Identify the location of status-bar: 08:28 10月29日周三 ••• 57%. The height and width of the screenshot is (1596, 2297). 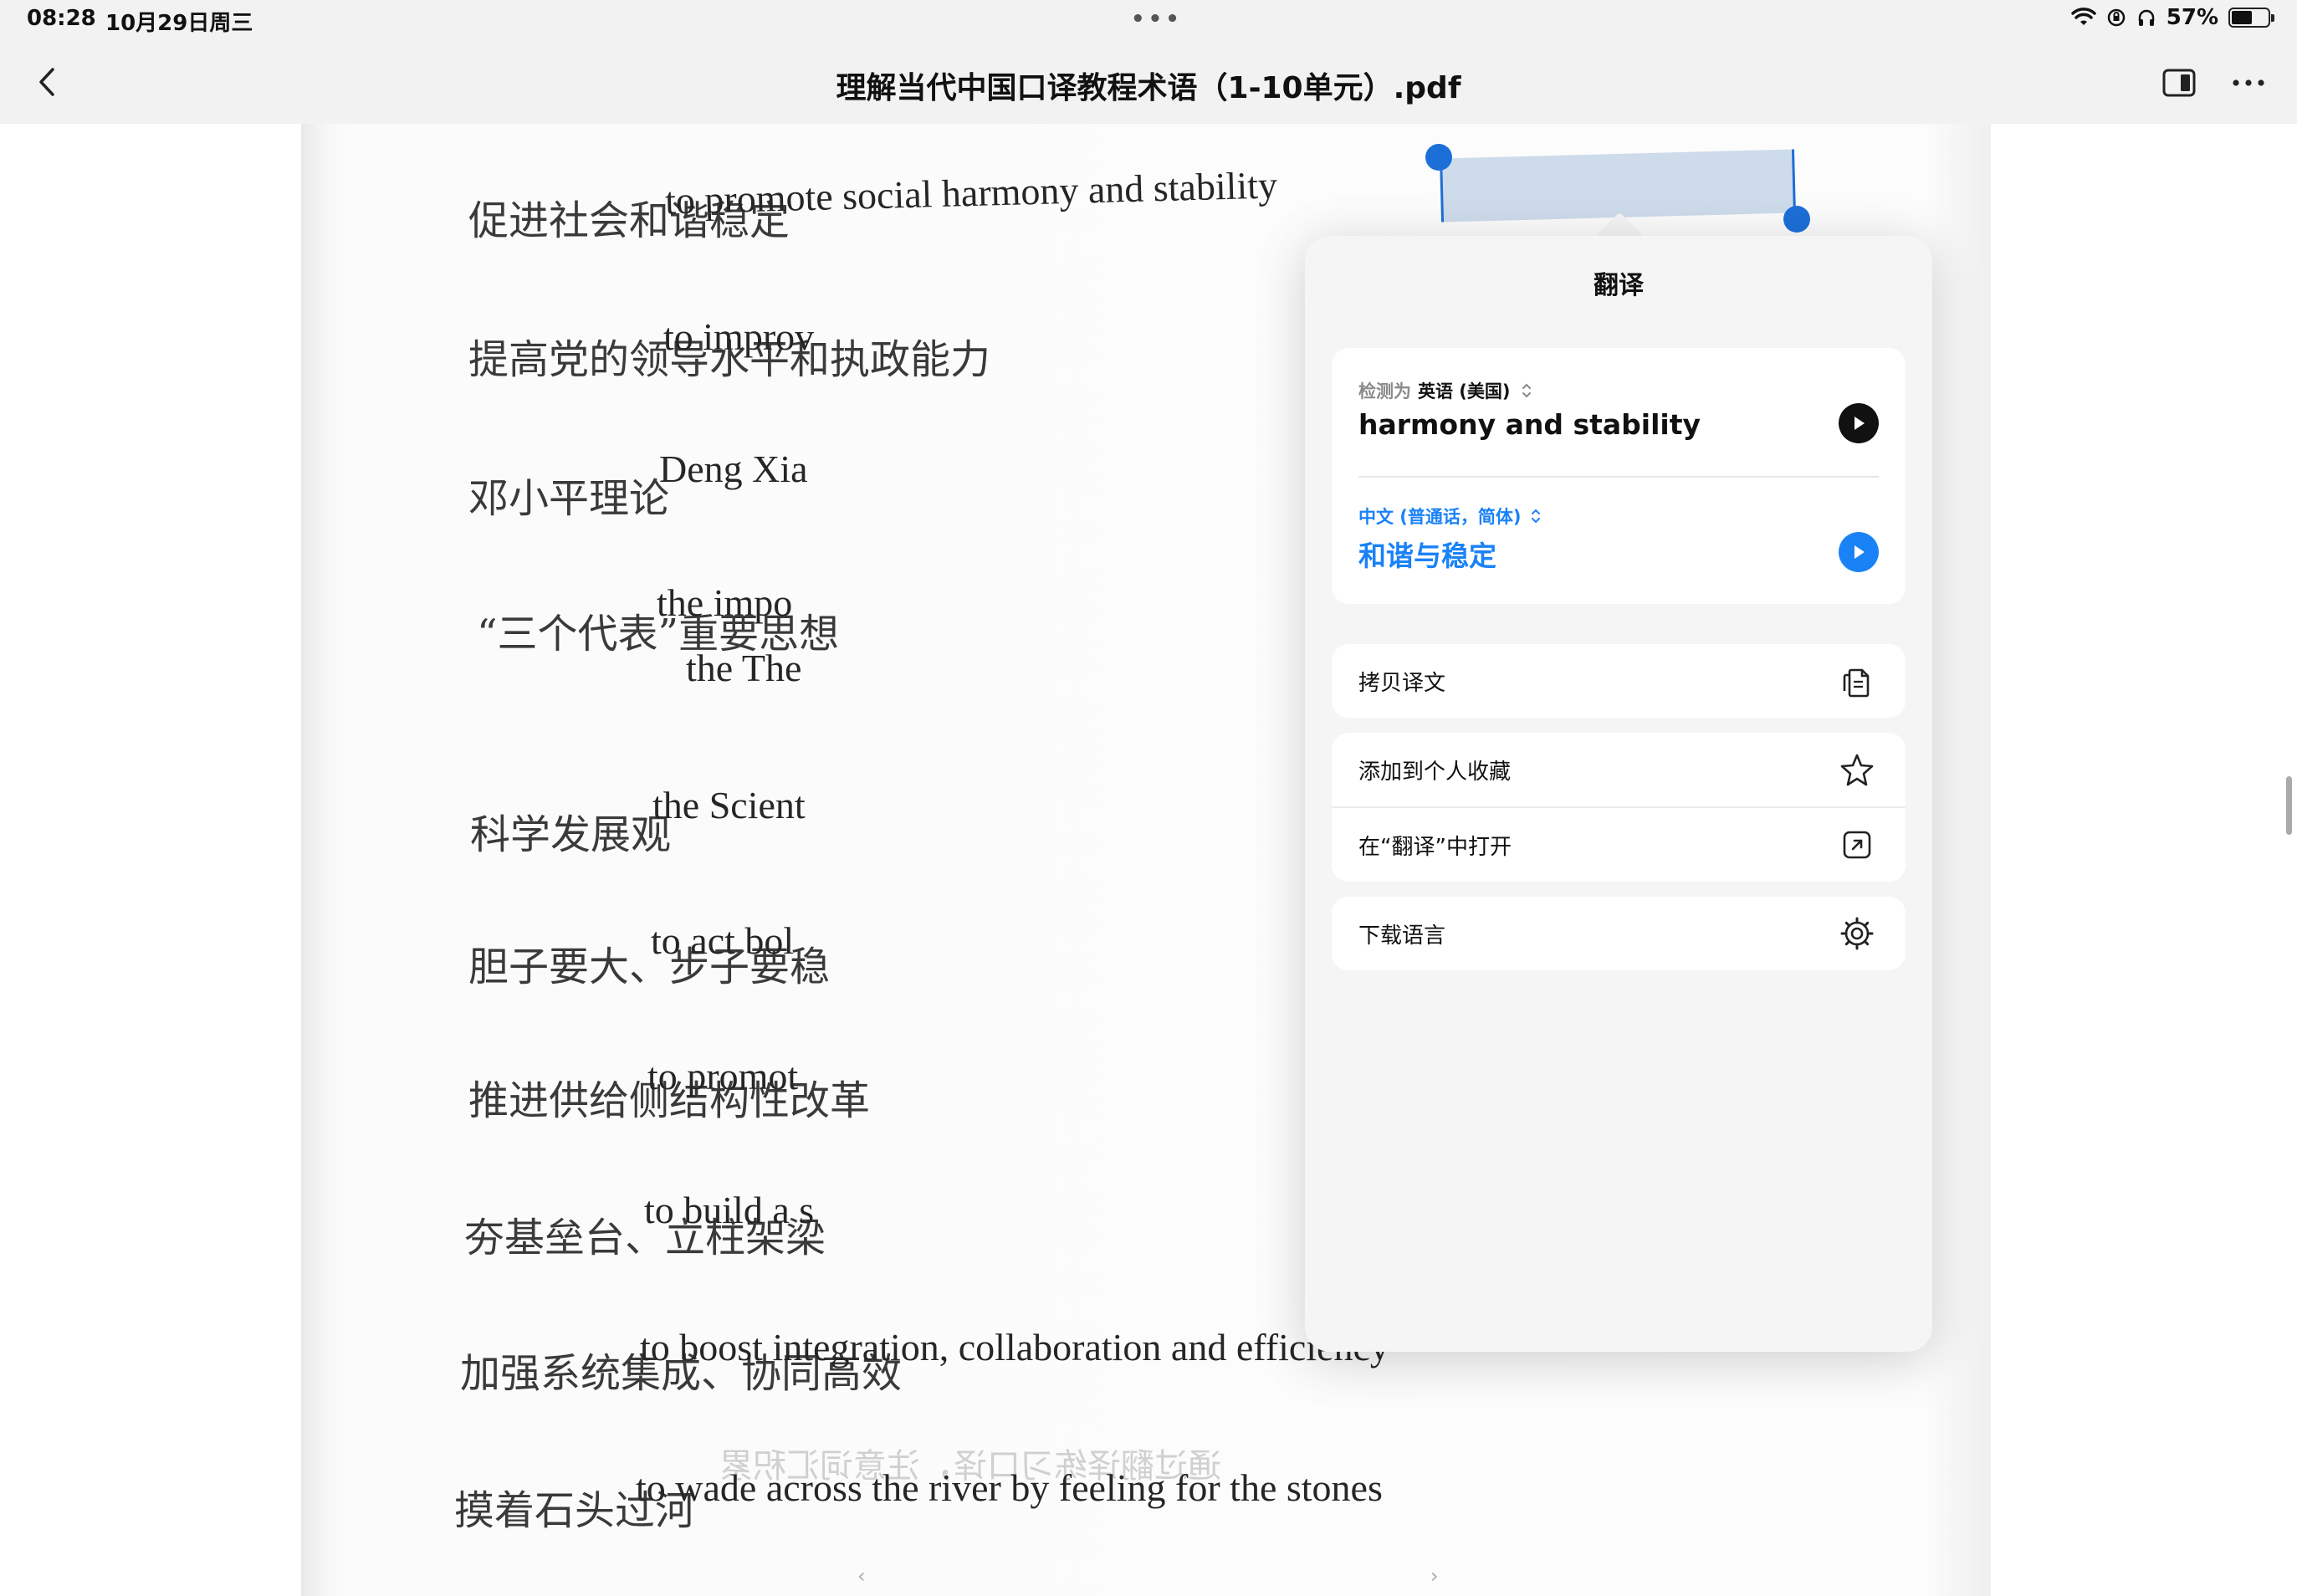
(1148, 20).